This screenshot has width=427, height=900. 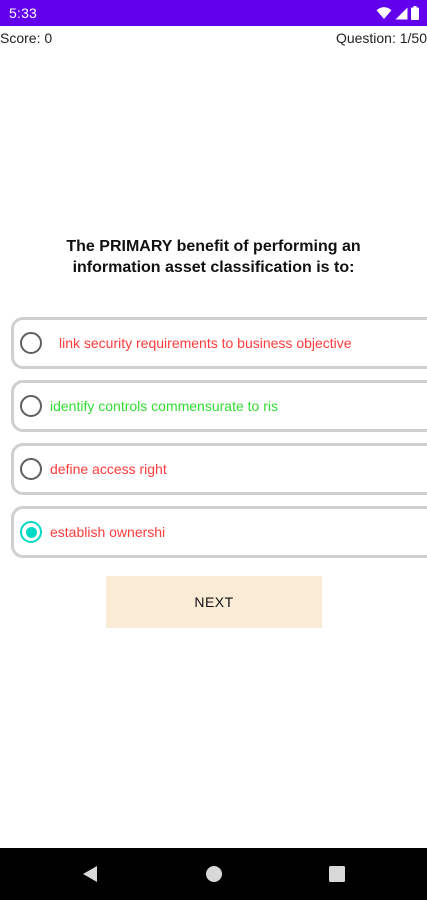 What do you see at coordinates (31, 532) in the screenshot?
I see `radio-button-selected` at bounding box center [31, 532].